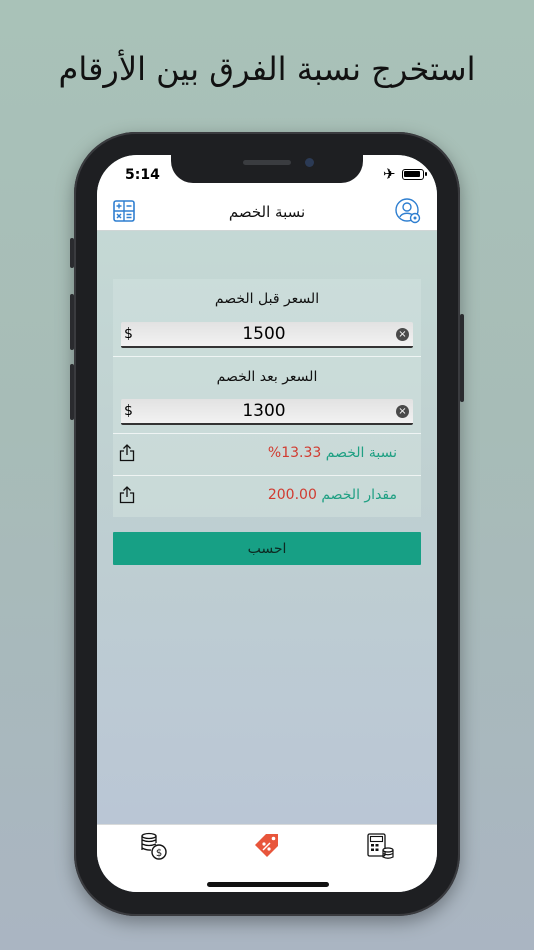 The width and height of the screenshot is (534, 950). Describe the element at coordinates (389, 174) in the screenshot. I see `airplane-icon: ✈` at that location.